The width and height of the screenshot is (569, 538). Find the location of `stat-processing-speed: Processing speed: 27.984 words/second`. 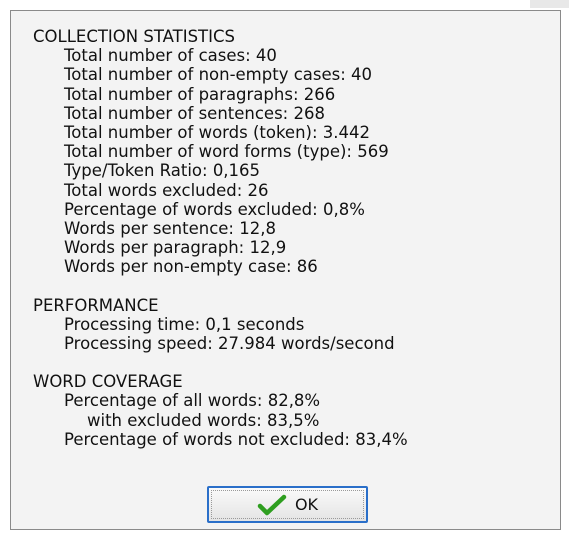

stat-processing-speed: Processing speed: 27.984 words/second is located at coordinates (229, 344).